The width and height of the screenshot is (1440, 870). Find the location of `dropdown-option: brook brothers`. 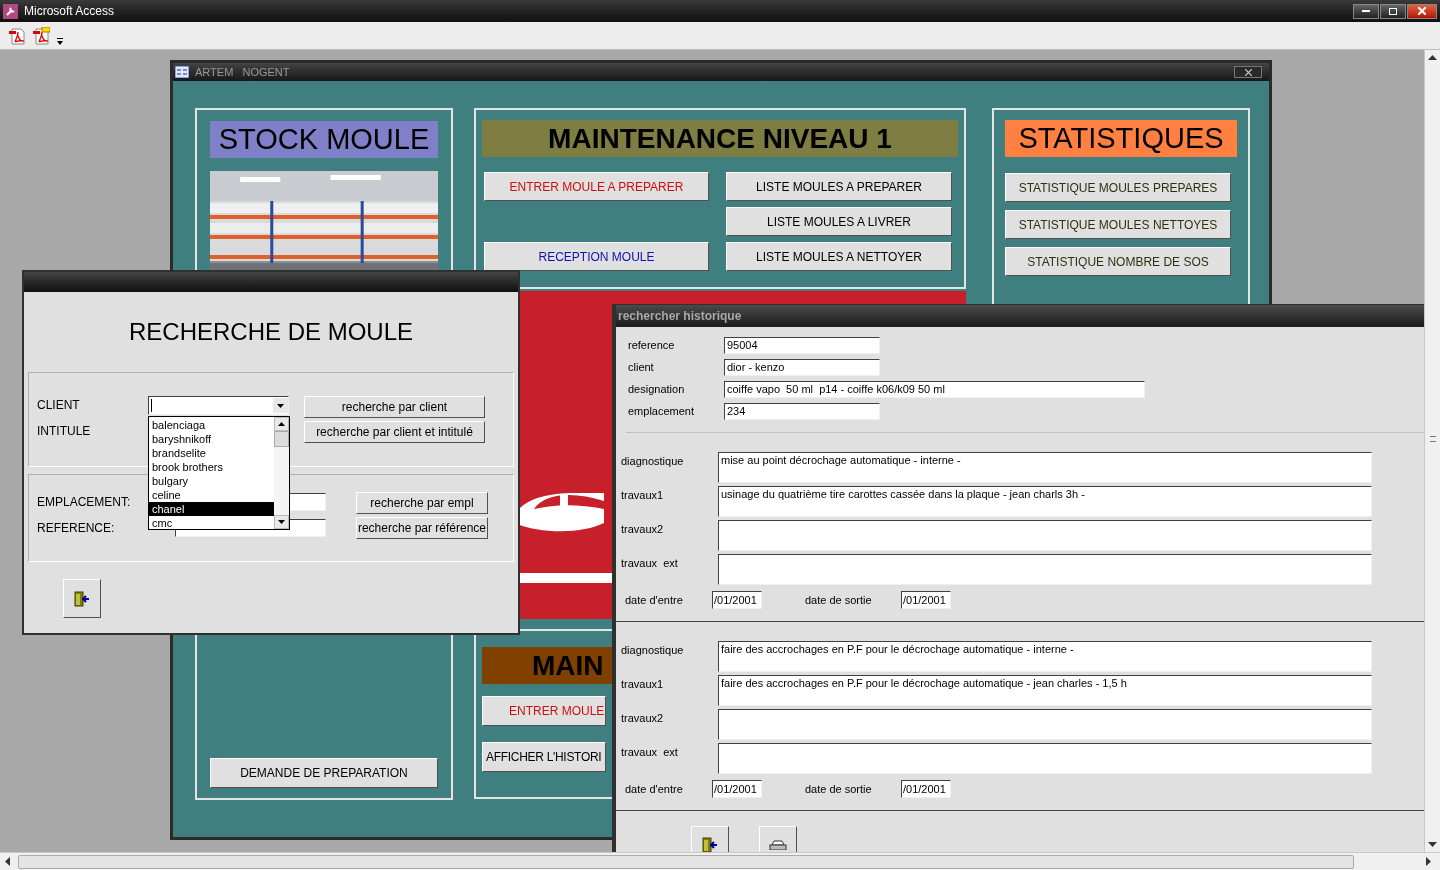

dropdown-option: brook brothers is located at coordinates (211, 467).